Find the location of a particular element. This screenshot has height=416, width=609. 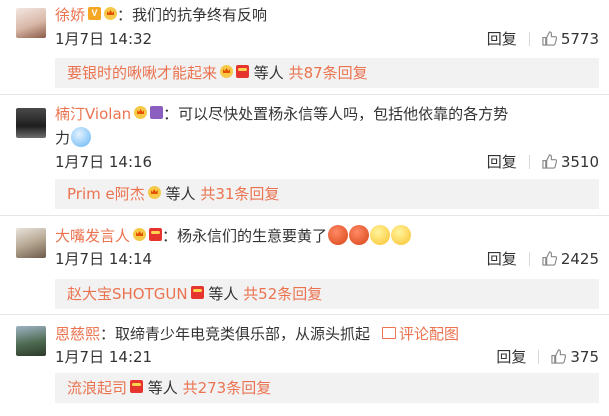

sub-reply-summary: 要银时的啾啾才能起来 等人 共87条回复 is located at coordinates (327, 73).